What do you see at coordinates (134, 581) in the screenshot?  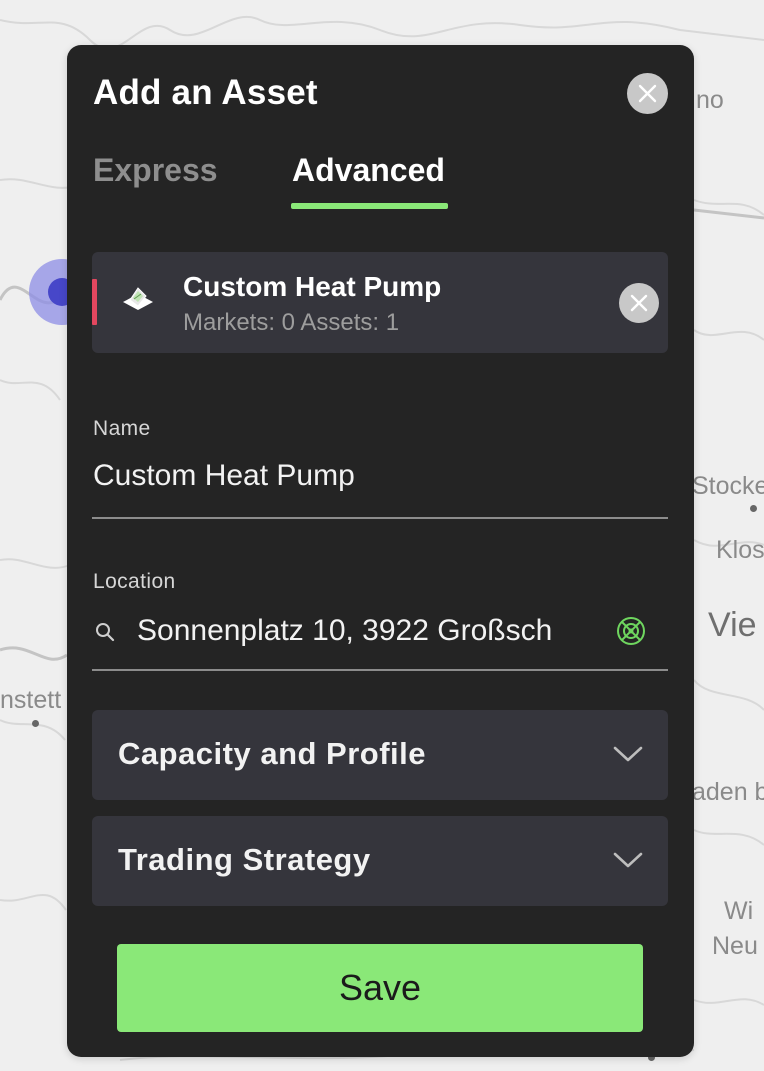 I see `location-field-label: Location` at bounding box center [134, 581].